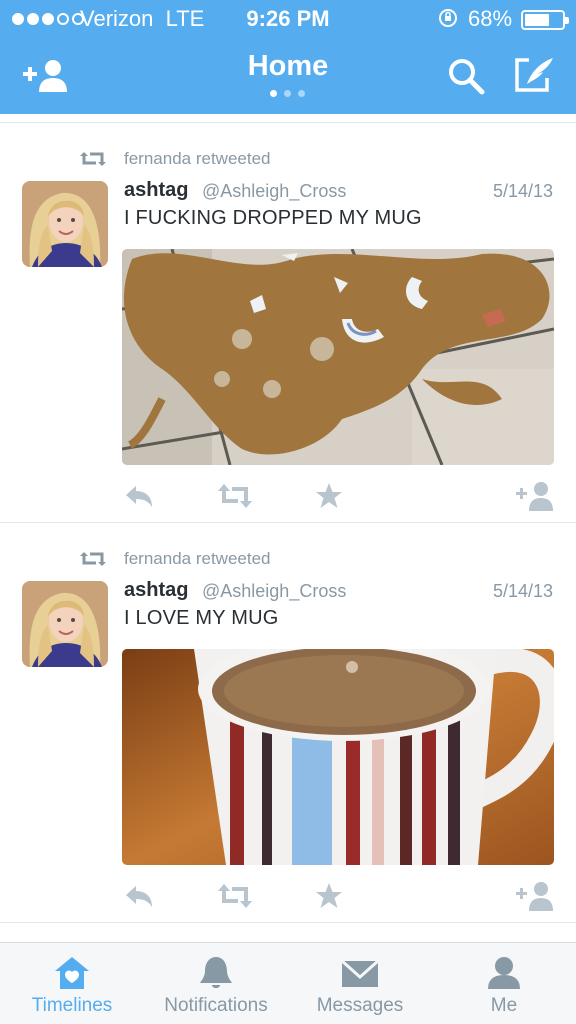  Describe the element at coordinates (360, 1005) in the screenshot. I see `tab-label: Messages` at that location.